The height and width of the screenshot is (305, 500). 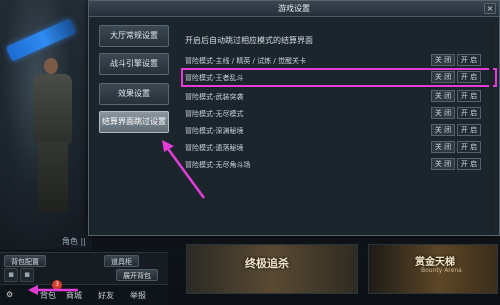 I want to click on setting-label: 冒险模式-王者乱斗, so click(x=214, y=78).